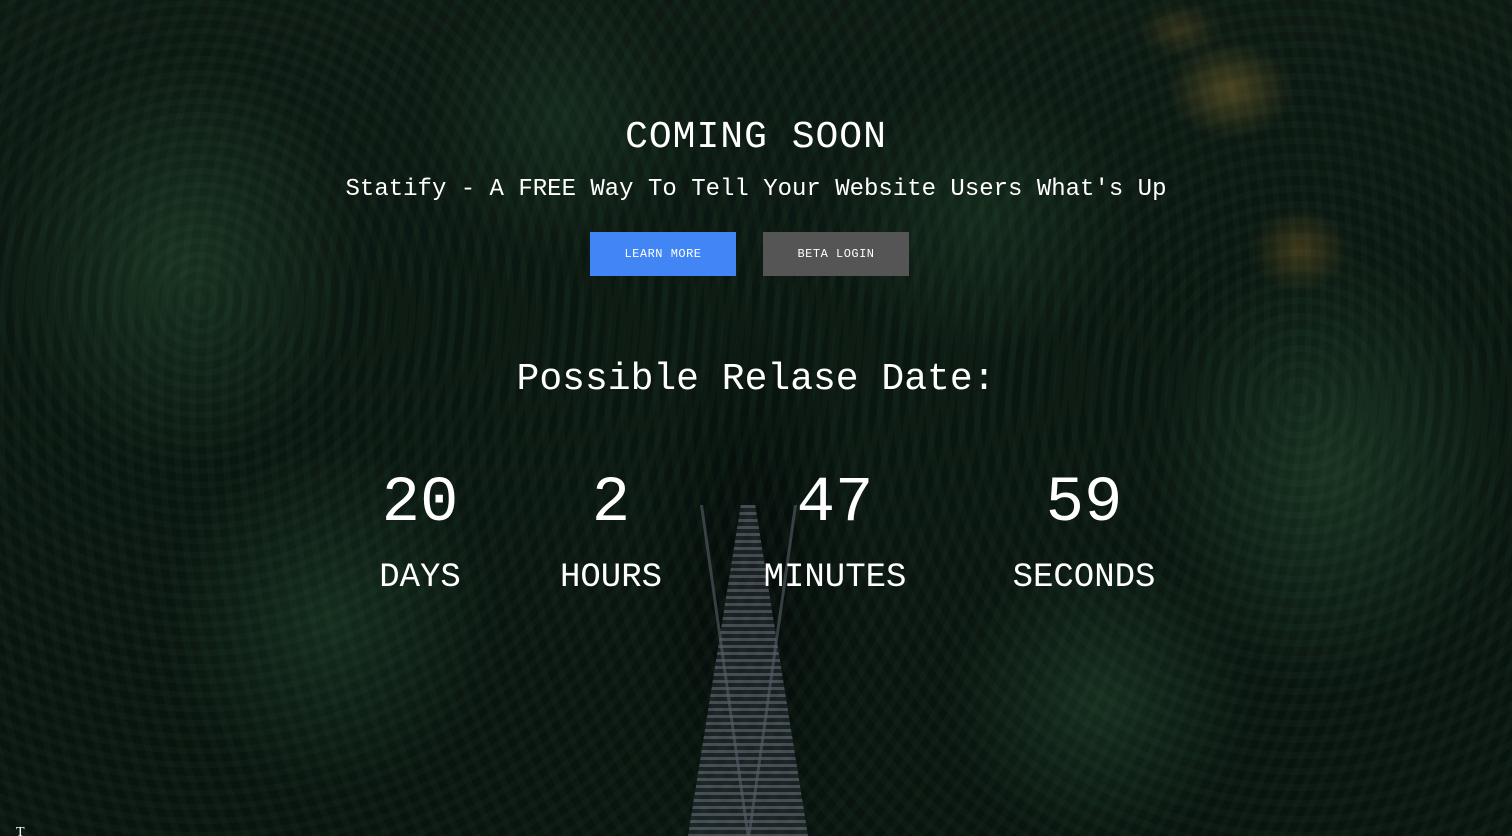  I want to click on countdown-days: 20 DAYS, so click(420, 532).